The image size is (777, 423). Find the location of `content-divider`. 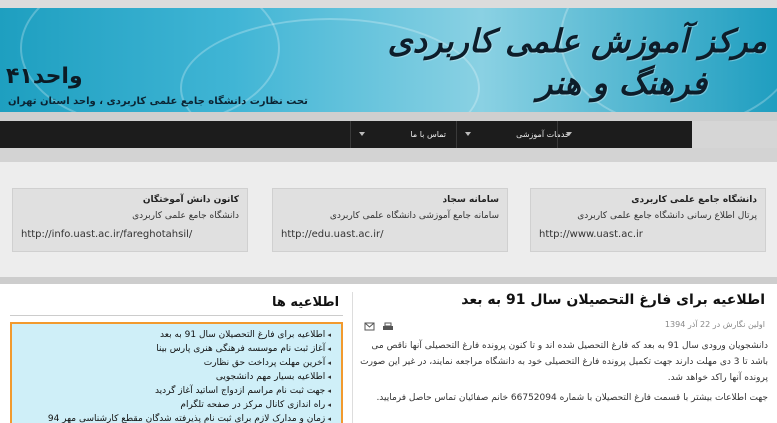

content-divider is located at coordinates (388, 280).